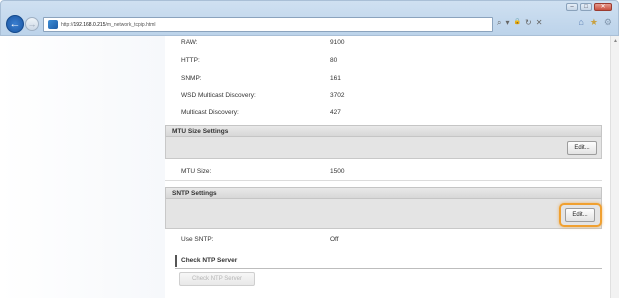  I want to click on minimize-icon: –, so click(572, 7).